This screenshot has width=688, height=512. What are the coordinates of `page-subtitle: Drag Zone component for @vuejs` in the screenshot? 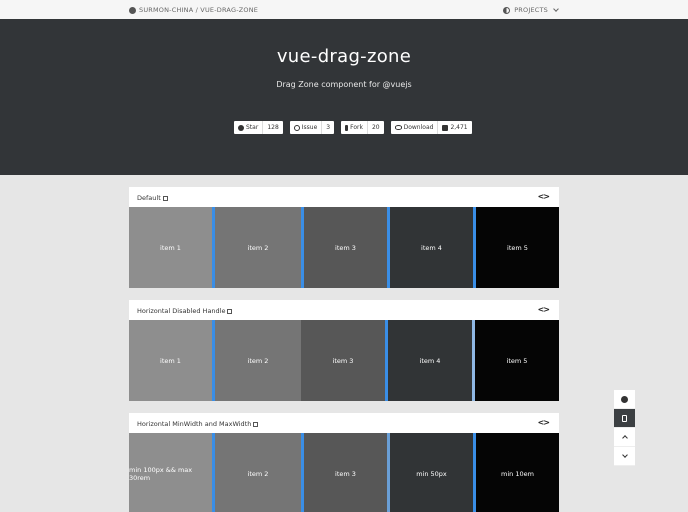 It's located at (344, 84).